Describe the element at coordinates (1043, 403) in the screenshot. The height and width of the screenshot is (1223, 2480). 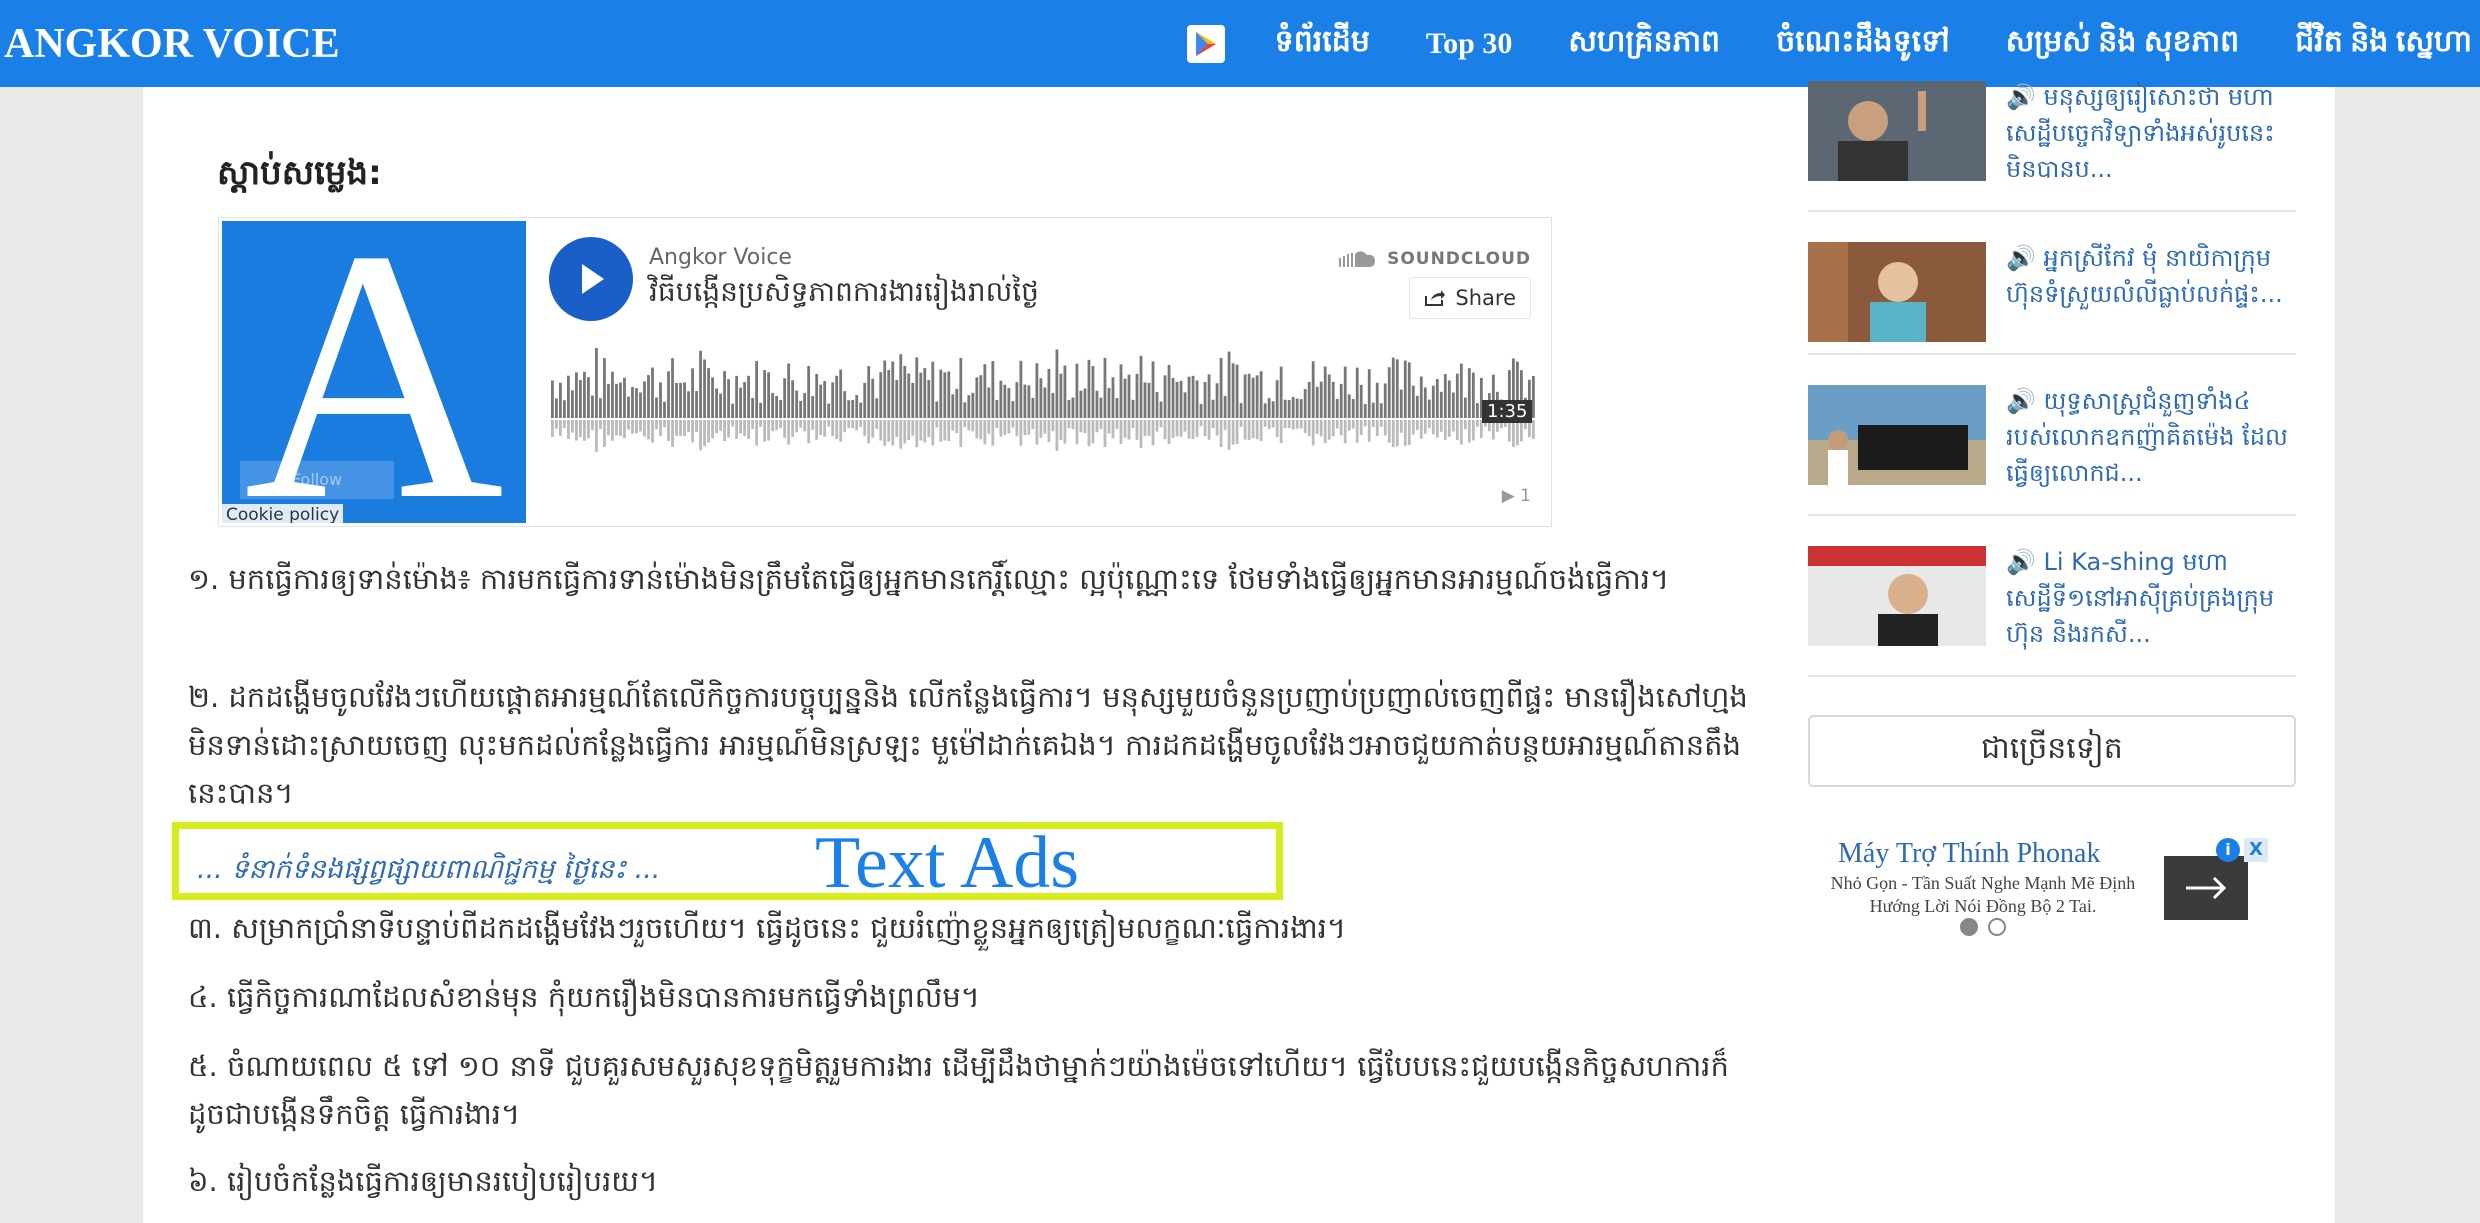
I see `waveform` at that location.